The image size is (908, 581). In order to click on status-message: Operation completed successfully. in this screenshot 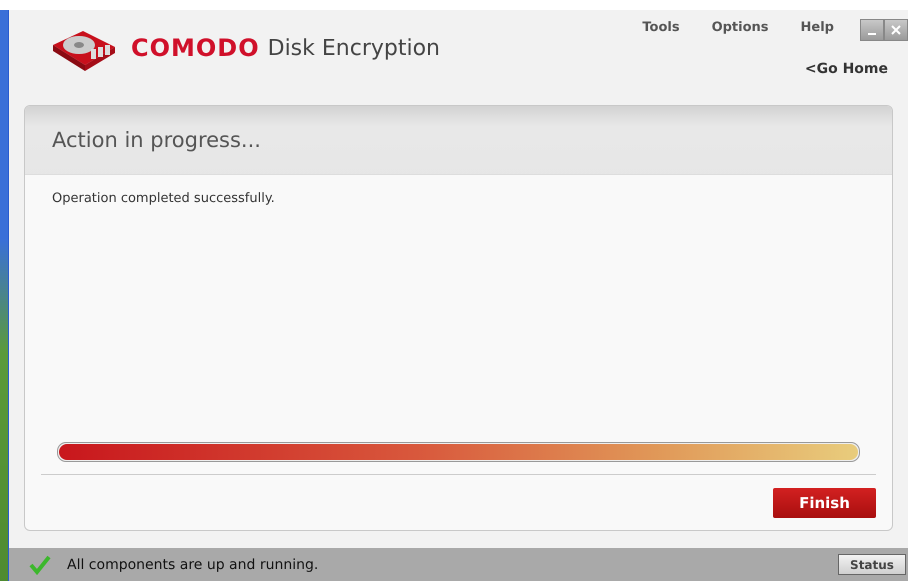, I will do `click(164, 199)`.